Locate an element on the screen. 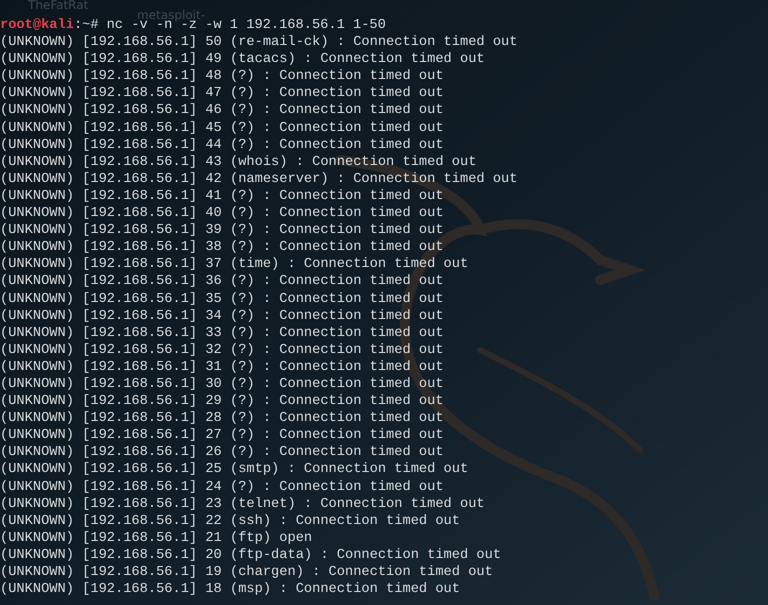  output-line: (UNKNOWN) [192.168.56.1] 25 (smtp) : Connection timed out is located at coordinates (234, 470).